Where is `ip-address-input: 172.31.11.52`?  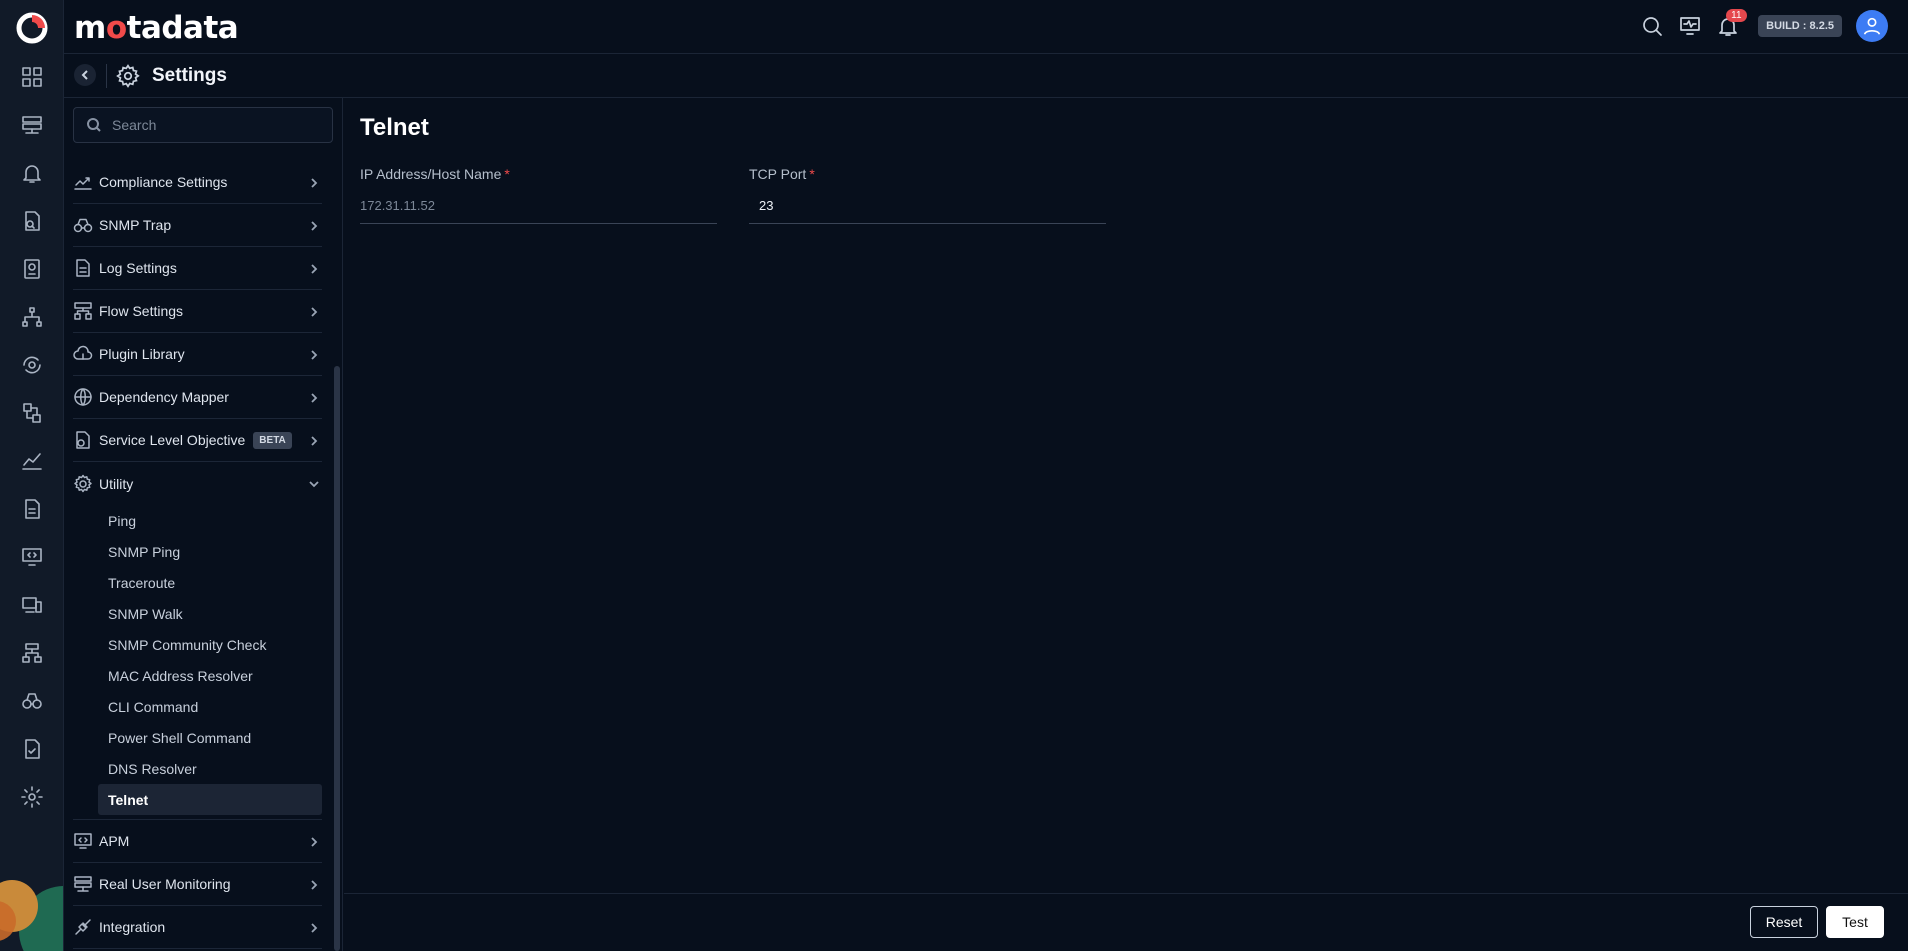
ip-address-input: 172.31.11.52 is located at coordinates (538, 209).